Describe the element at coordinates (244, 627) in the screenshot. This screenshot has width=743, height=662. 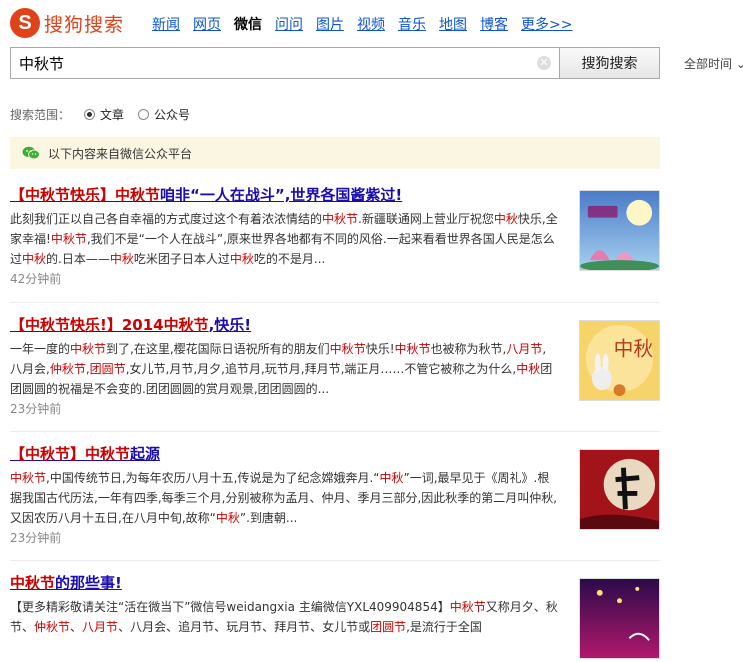
I see `snippet-text: 、八月会、追月节、玩月节、拜月节、女儿节或` at that location.